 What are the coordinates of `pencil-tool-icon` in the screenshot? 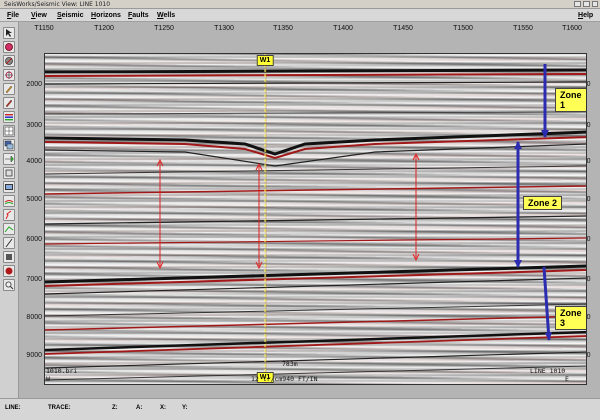 It's located at (9, 89).